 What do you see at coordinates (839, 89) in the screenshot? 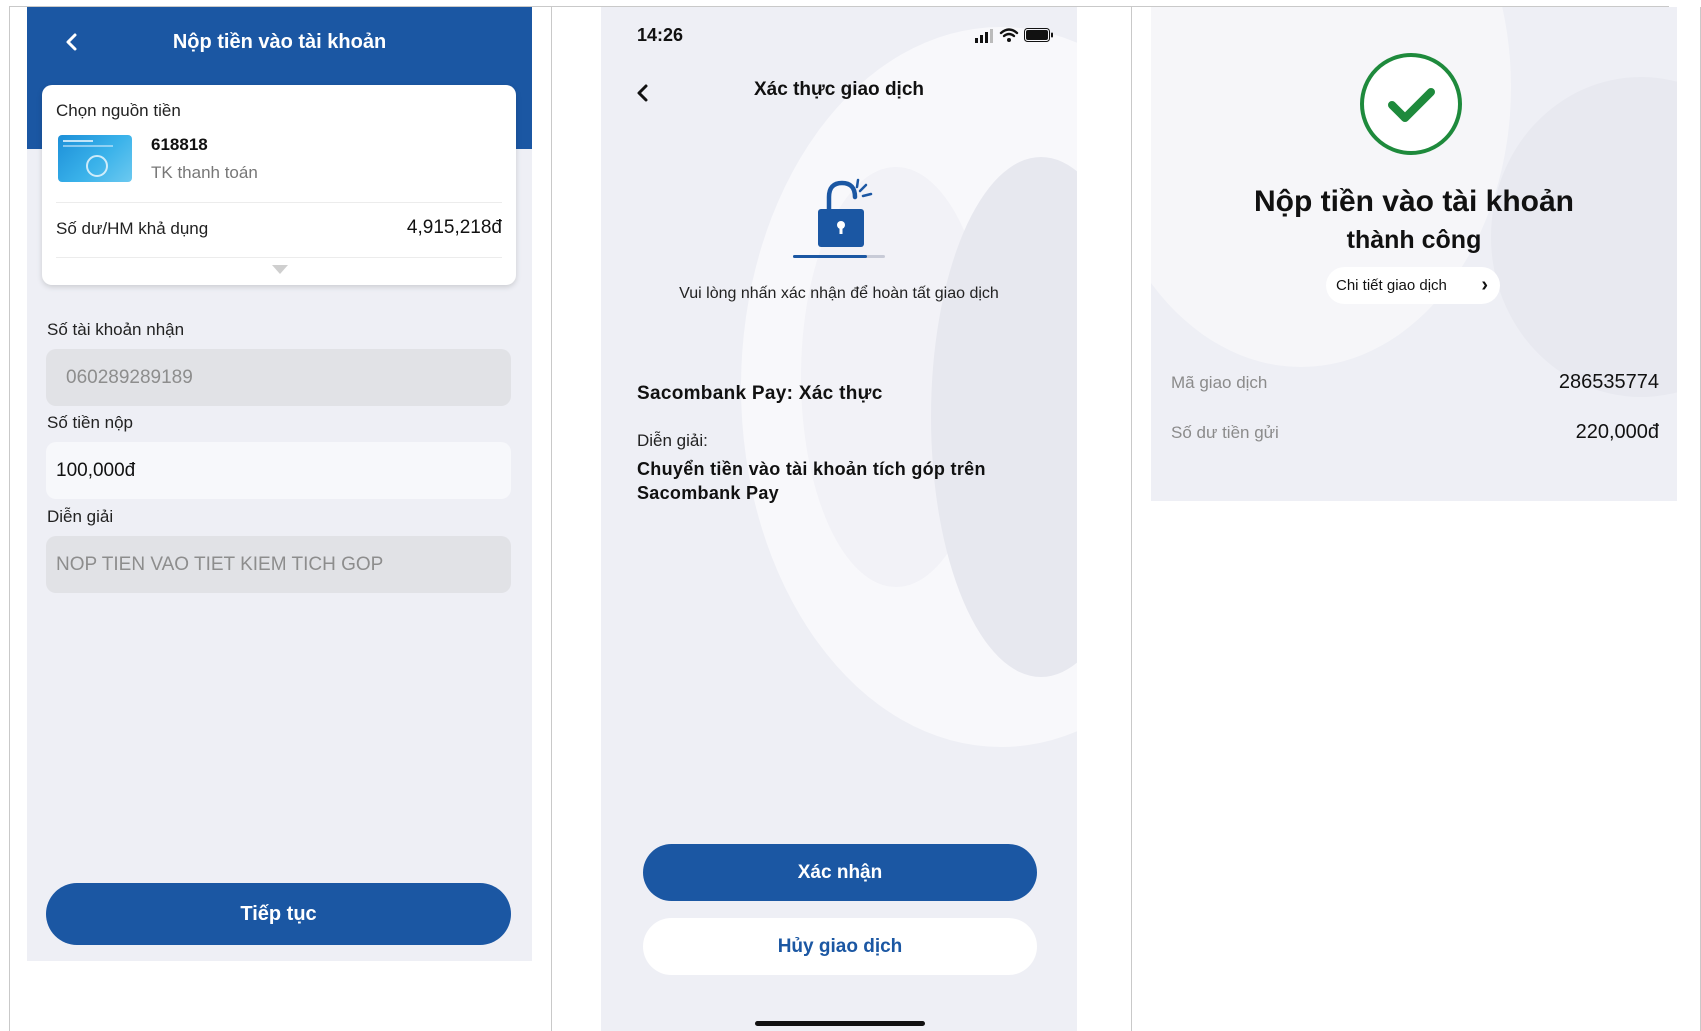
I see `page-title: Xác thực giao dịch` at bounding box center [839, 89].